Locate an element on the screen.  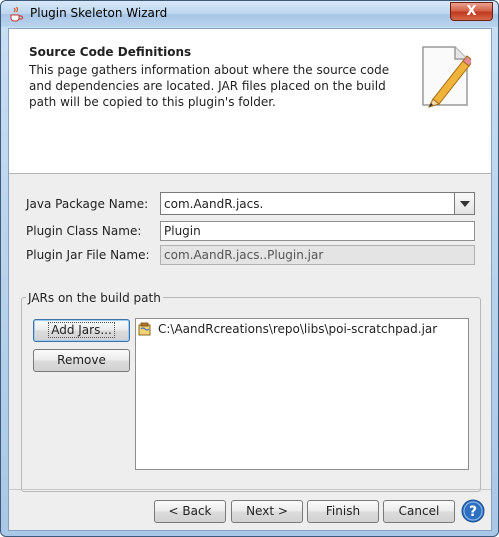
title-bar: Plugin Skeleton Wizard X is located at coordinates (249, 14).